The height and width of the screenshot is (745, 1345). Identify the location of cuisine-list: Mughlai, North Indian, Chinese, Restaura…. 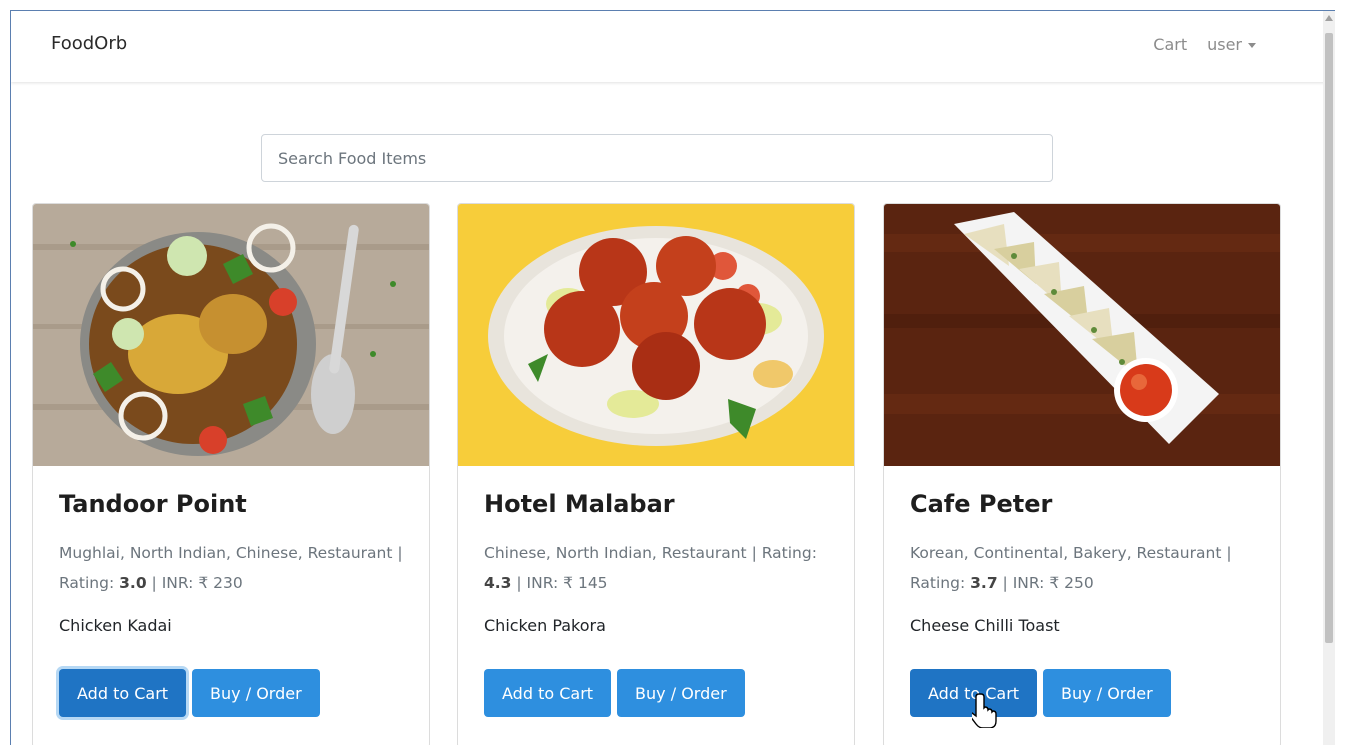
(226, 553).